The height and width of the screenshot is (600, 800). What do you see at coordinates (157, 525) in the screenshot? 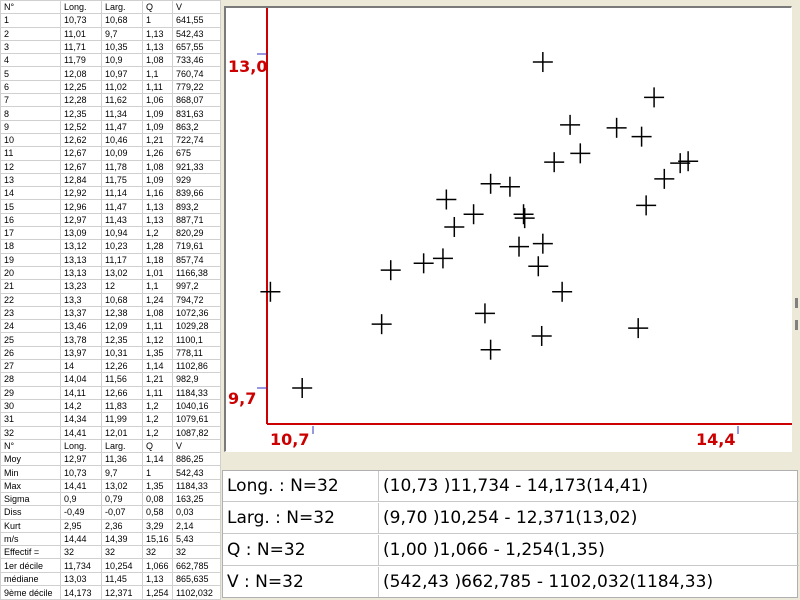
I see `table-cell: 3,29` at bounding box center [157, 525].